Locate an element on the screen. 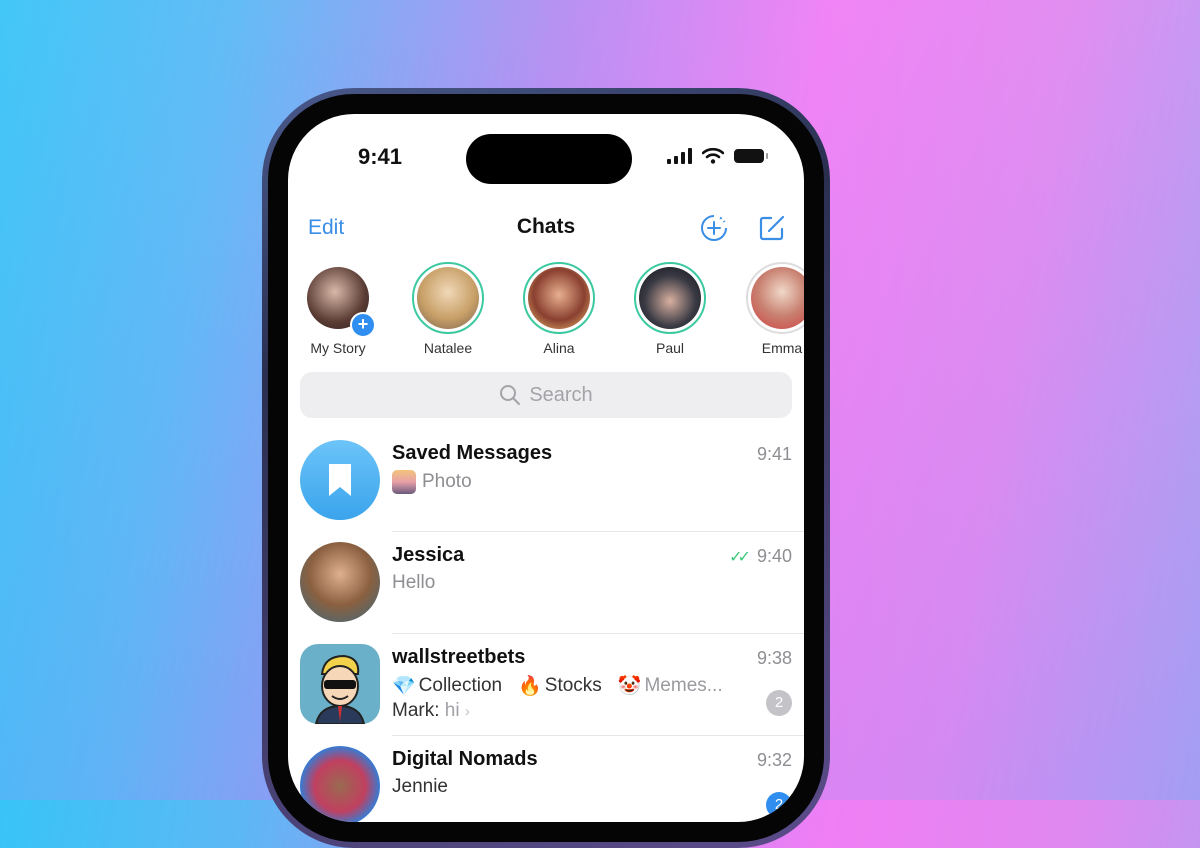 The image size is (1200, 848). chat-preview: Jennie is located at coordinates (420, 787).